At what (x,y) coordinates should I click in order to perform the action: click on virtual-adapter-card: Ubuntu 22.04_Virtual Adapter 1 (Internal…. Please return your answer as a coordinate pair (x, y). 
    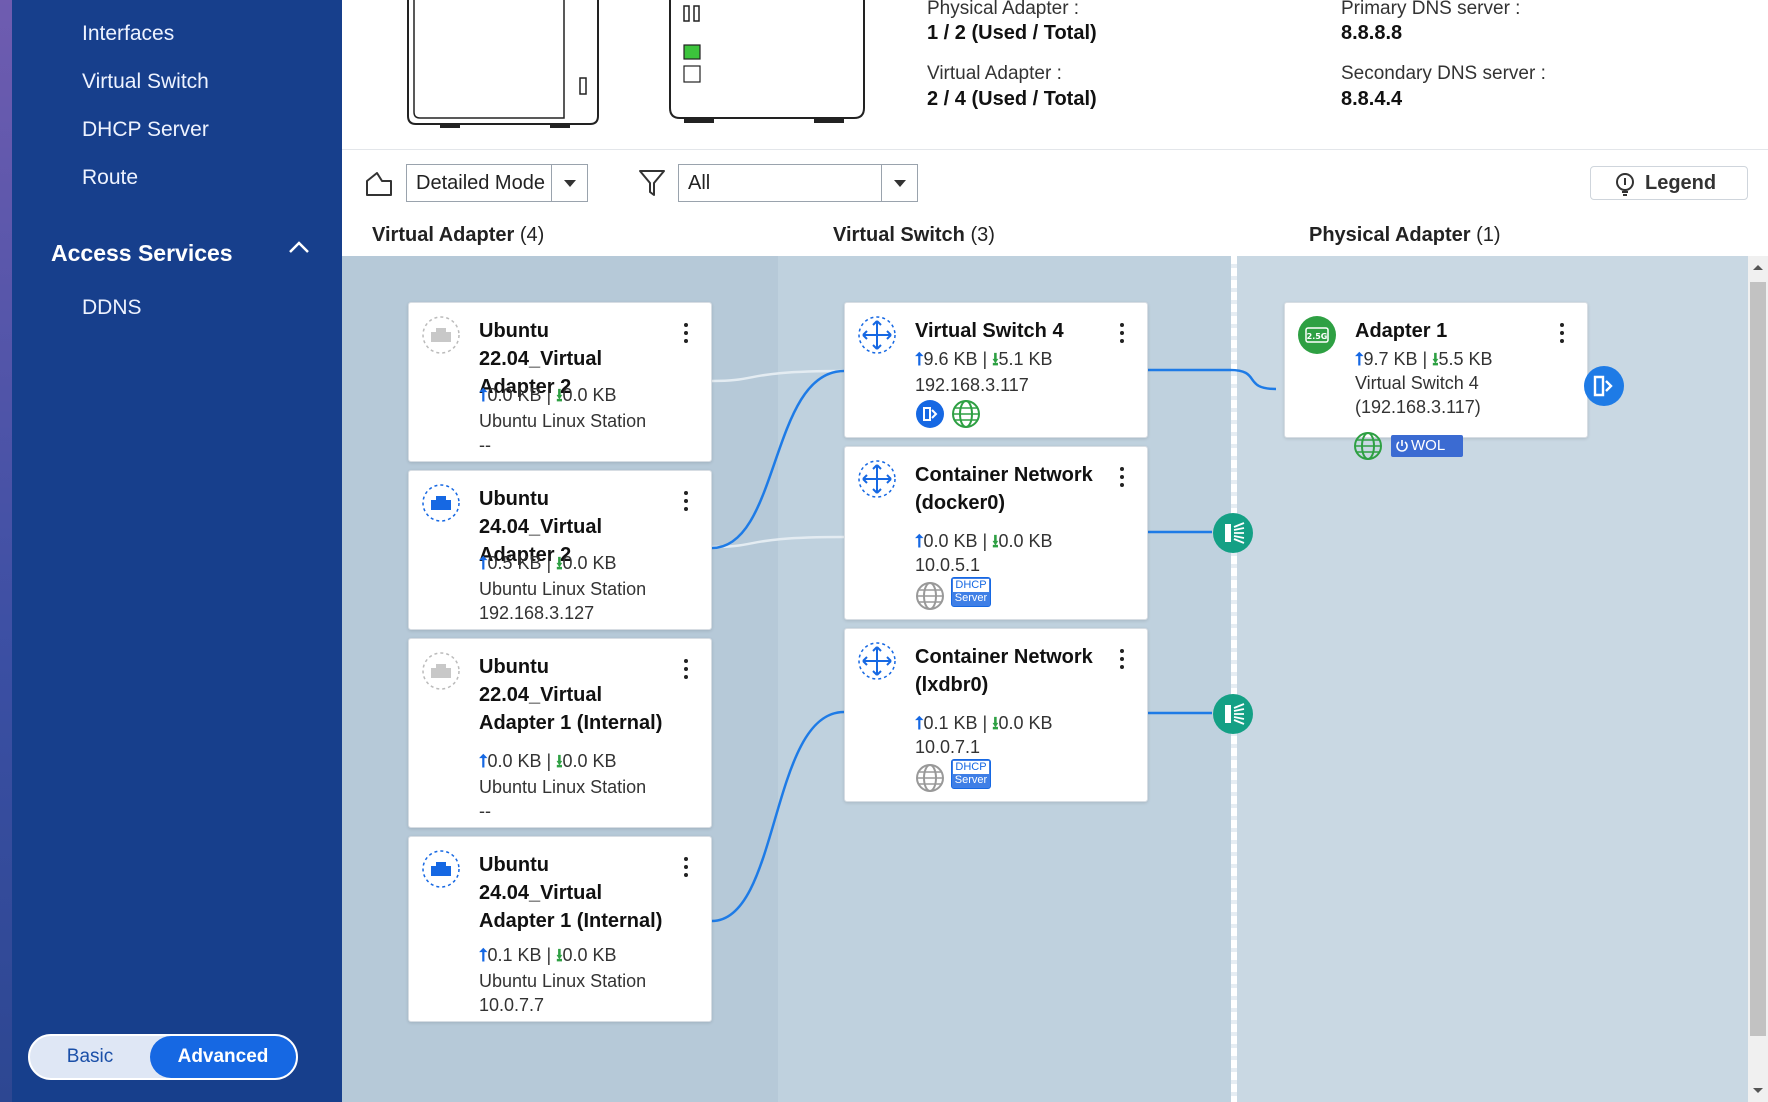
    Looking at the image, I should click on (560, 733).